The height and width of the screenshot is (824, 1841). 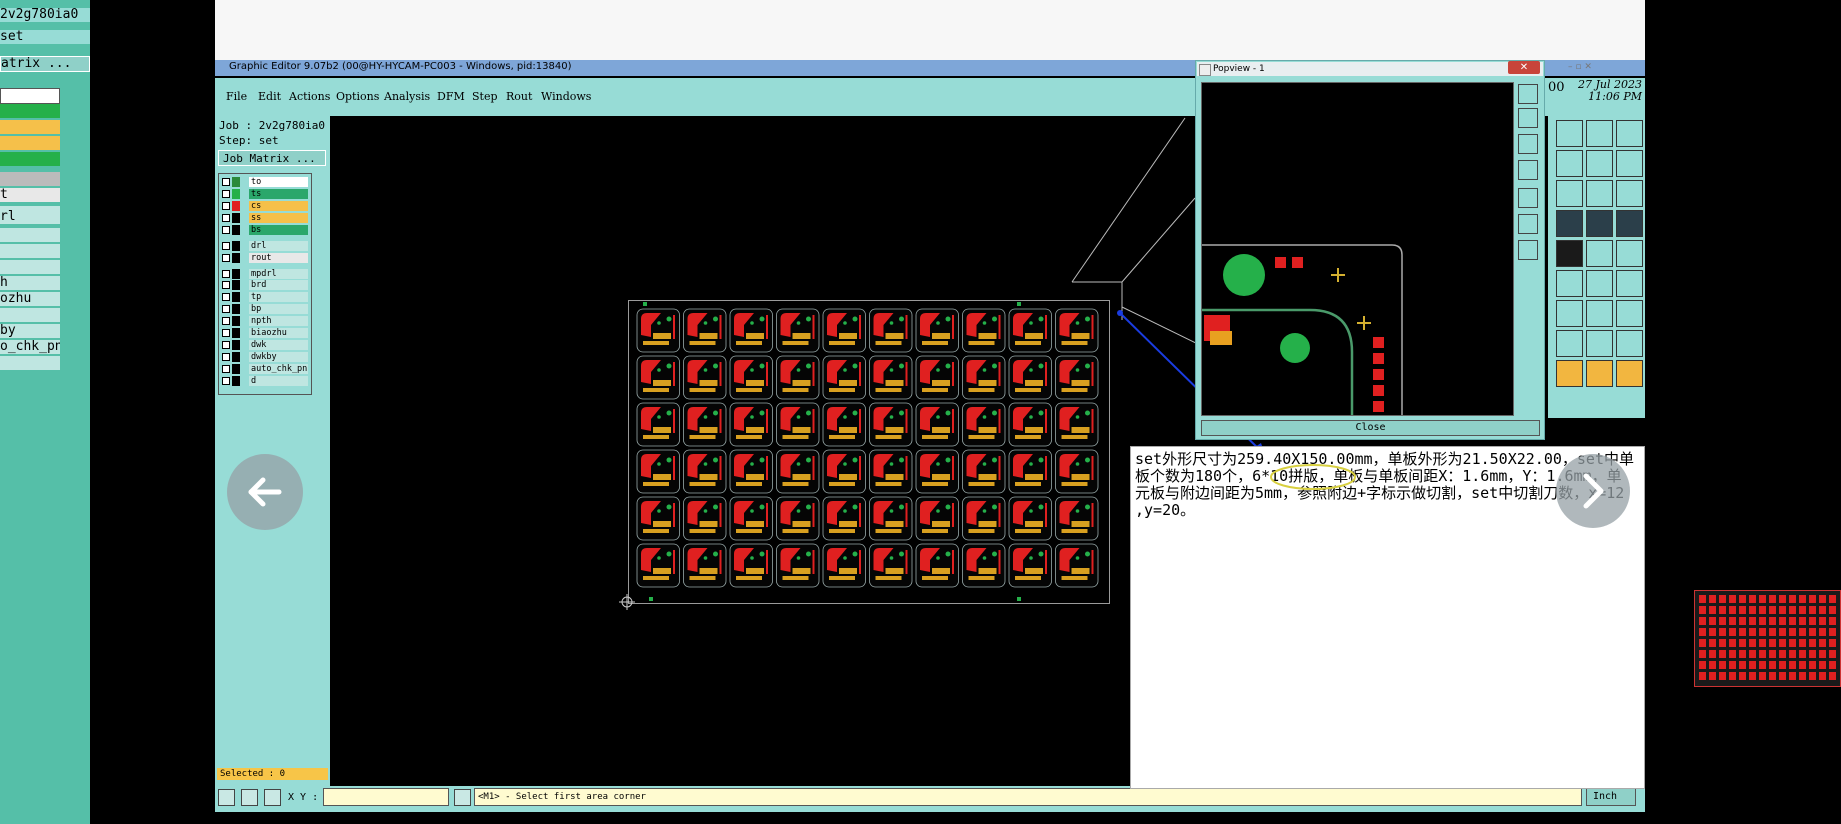 I want to click on menu-rout: Rout, so click(x=519, y=96).